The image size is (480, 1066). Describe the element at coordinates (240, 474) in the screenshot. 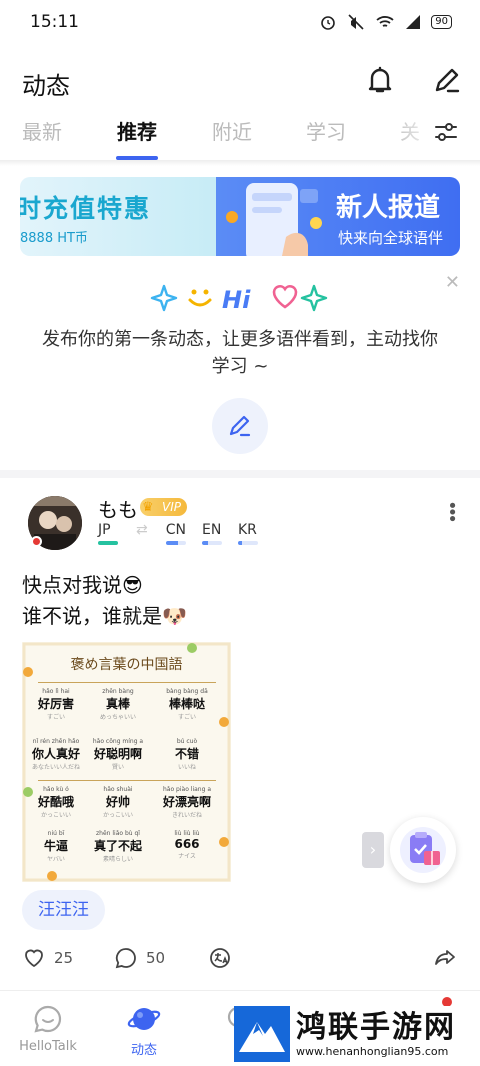

I see `section-separator` at that location.